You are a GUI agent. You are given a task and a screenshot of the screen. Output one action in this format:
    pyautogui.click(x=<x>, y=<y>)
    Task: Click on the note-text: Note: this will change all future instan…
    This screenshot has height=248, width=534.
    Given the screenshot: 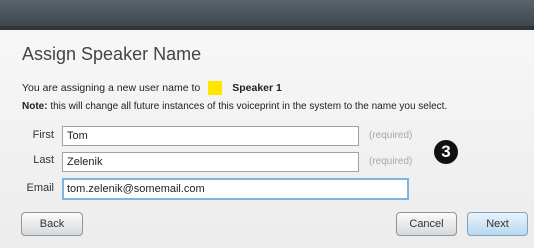 What is the action you would take?
    pyautogui.click(x=234, y=106)
    